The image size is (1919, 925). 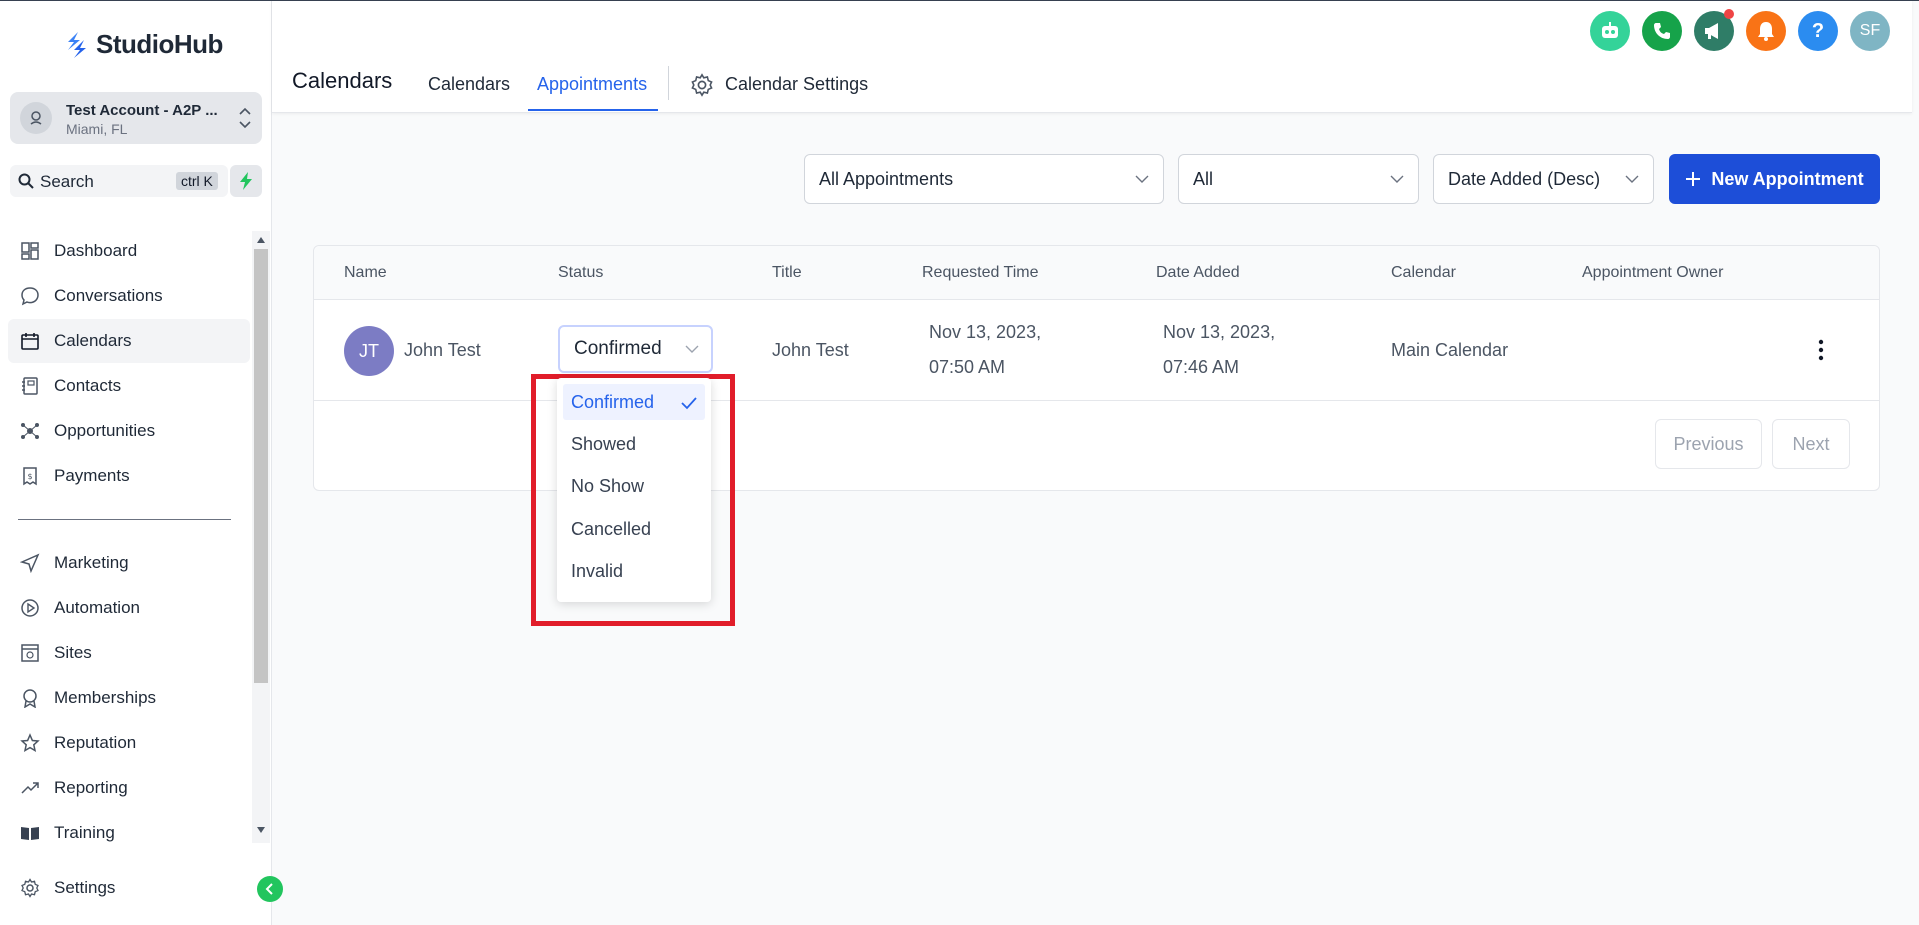 What do you see at coordinates (30, 296) in the screenshot?
I see `chat-icon` at bounding box center [30, 296].